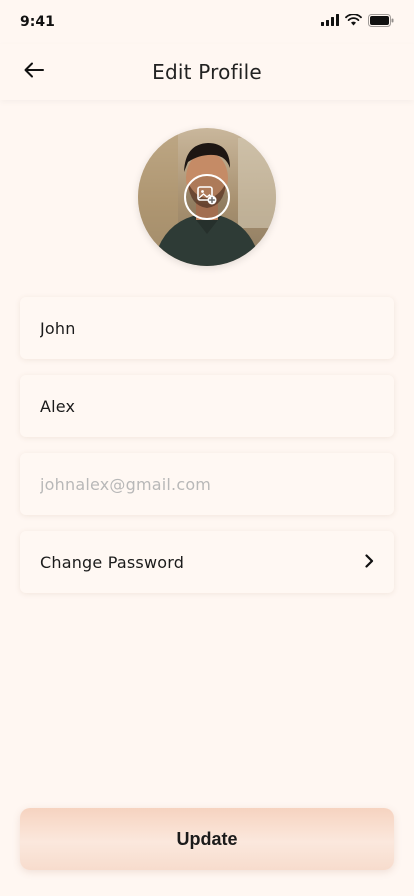 The width and height of the screenshot is (414, 896). Describe the element at coordinates (37, 22) in the screenshot. I see `status-time: 9:41` at that location.